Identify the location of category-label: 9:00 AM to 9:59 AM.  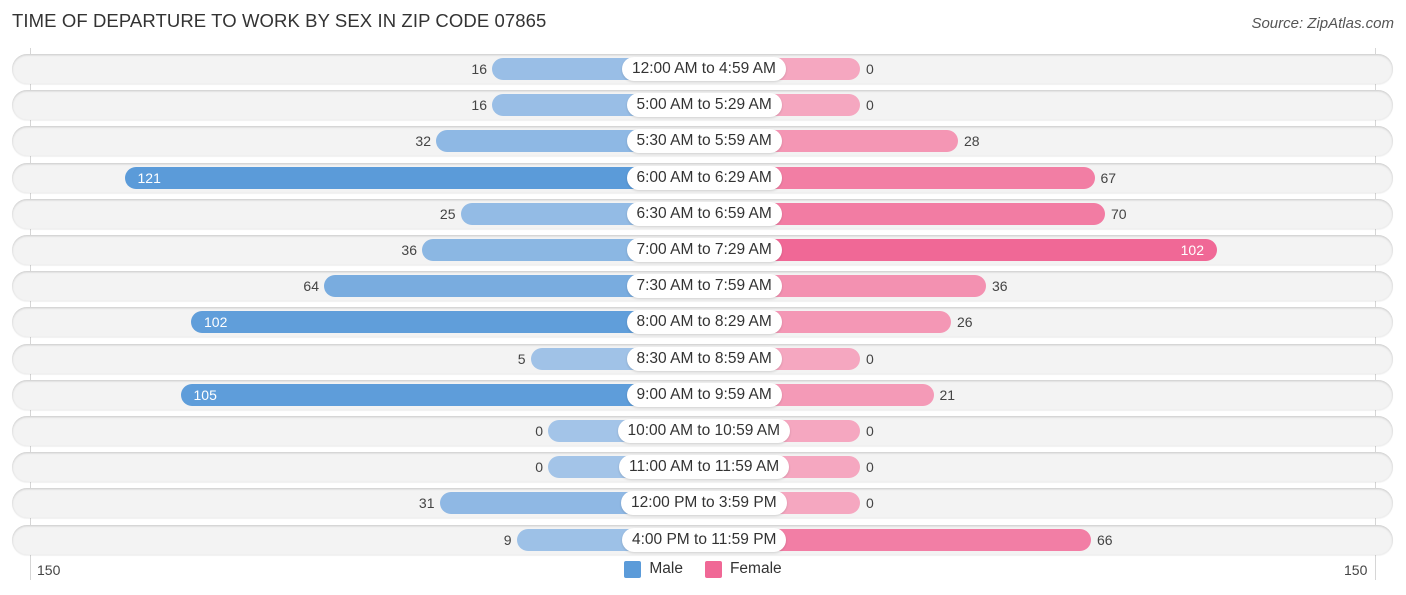
(704, 395).